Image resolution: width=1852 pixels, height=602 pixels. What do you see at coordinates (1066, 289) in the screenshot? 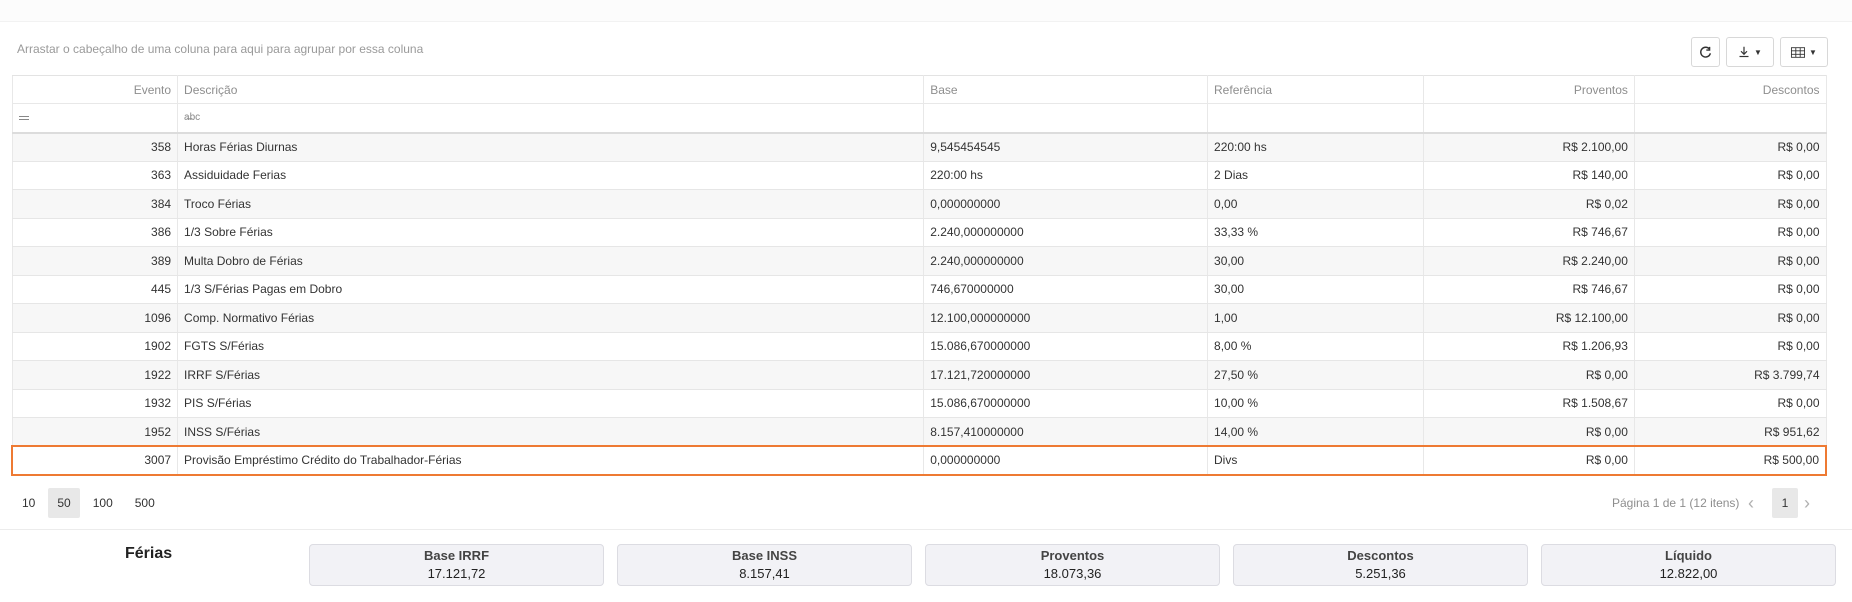
I see `cell-base: 746,670000000` at bounding box center [1066, 289].